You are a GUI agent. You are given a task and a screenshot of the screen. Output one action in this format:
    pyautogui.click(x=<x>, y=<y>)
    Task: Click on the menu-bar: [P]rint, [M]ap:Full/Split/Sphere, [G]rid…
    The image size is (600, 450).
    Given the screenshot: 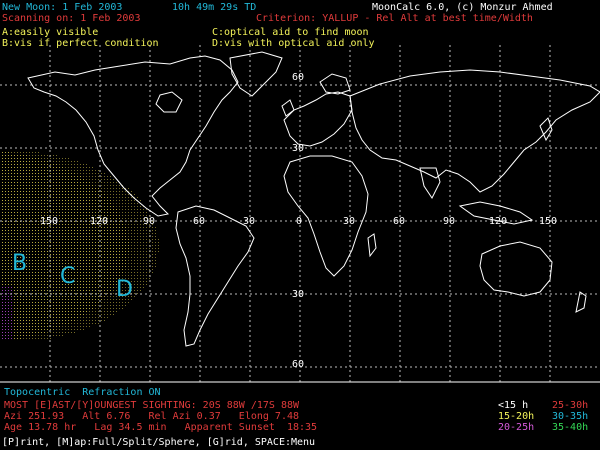 What is the action you would take?
    pyautogui.click(x=158, y=442)
    